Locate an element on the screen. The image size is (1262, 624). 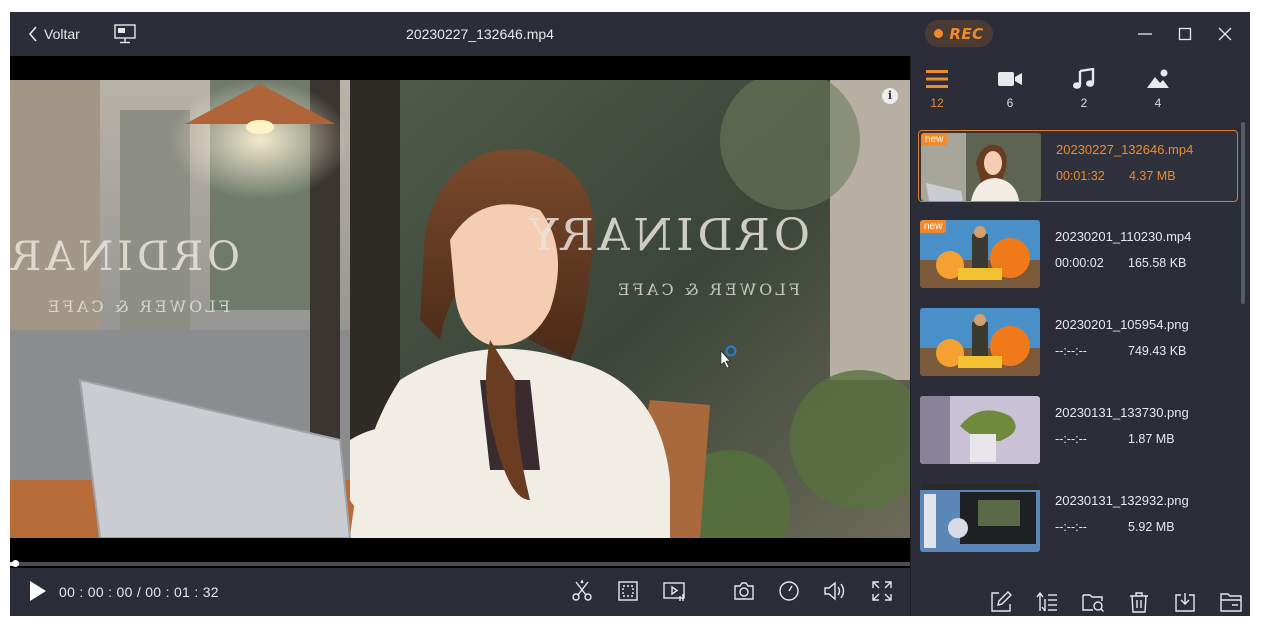
sort-button is located at coordinates (1047, 602).